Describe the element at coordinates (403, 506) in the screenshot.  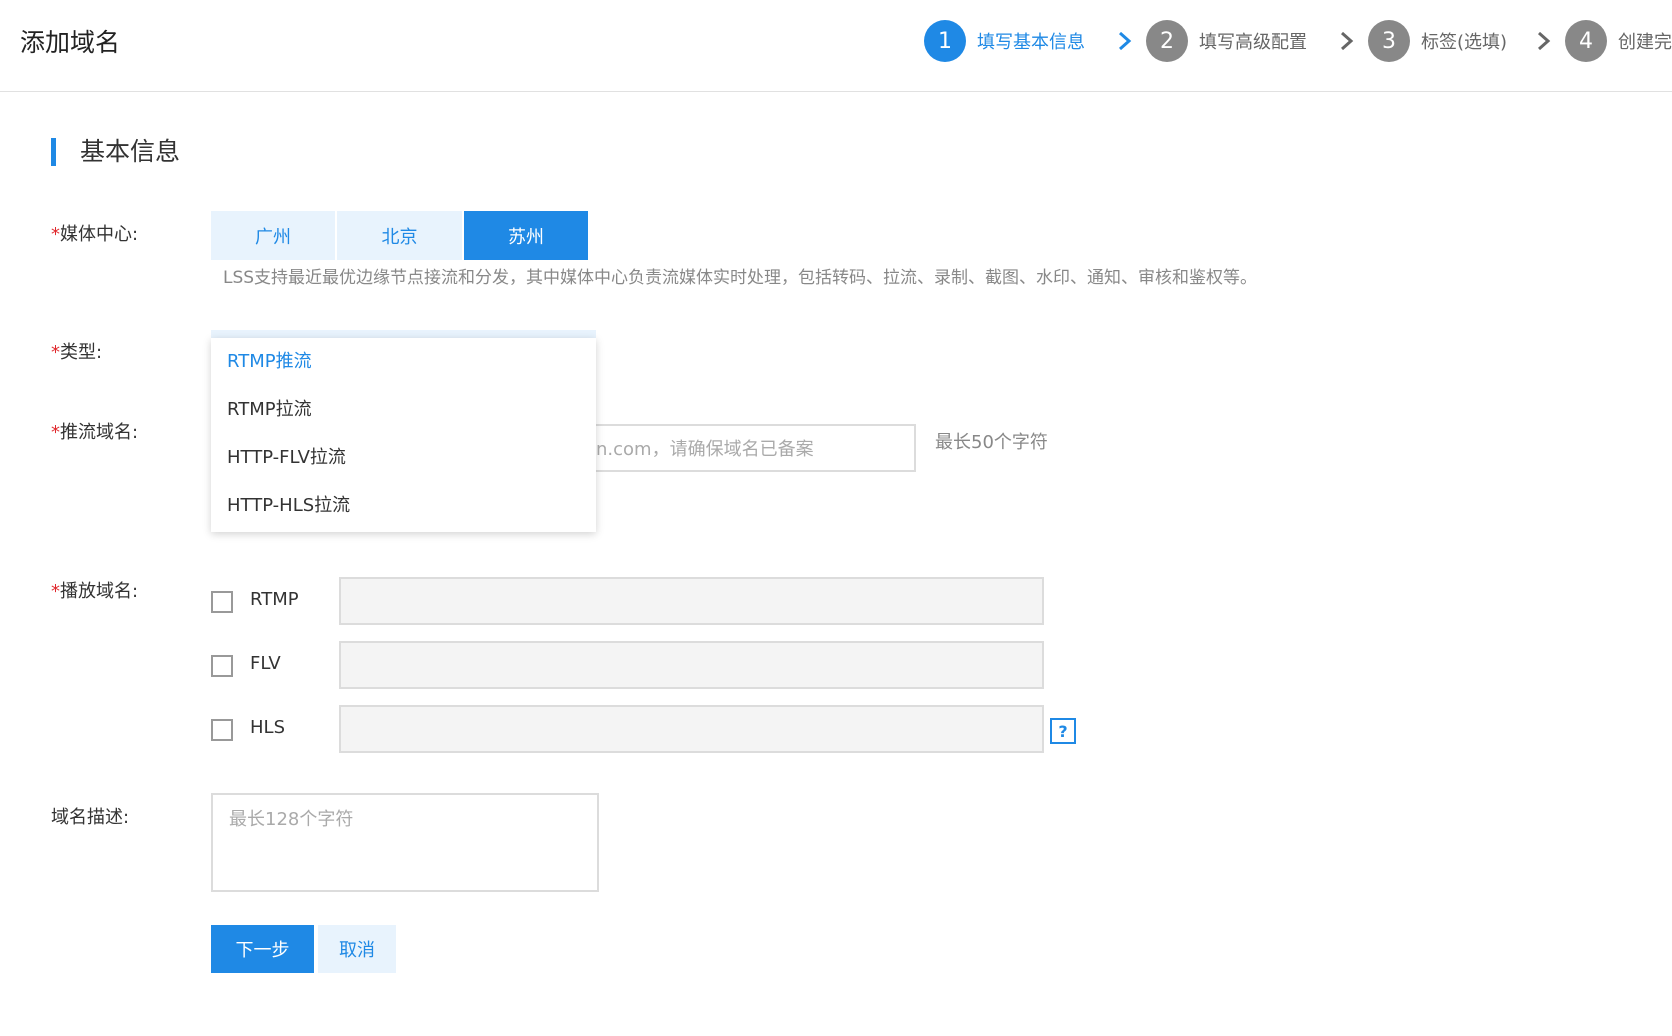
I see `type-option-http-hls-pull: HTTP-HLS拉流` at that location.